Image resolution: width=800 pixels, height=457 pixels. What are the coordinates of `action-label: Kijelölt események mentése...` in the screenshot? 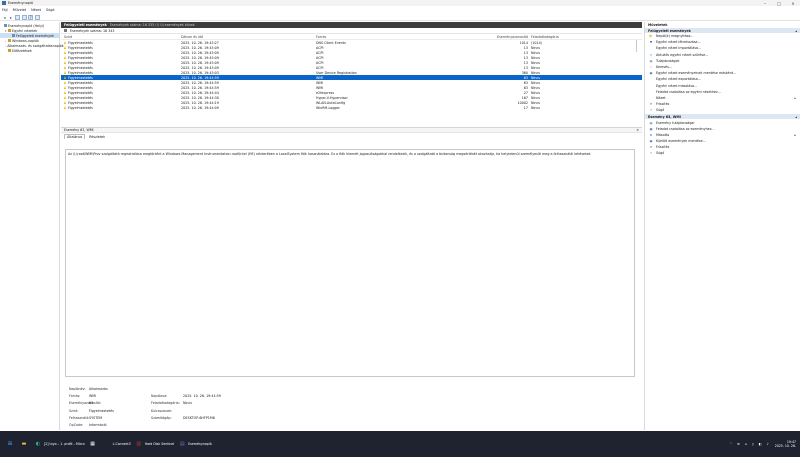 It's located at (681, 141).